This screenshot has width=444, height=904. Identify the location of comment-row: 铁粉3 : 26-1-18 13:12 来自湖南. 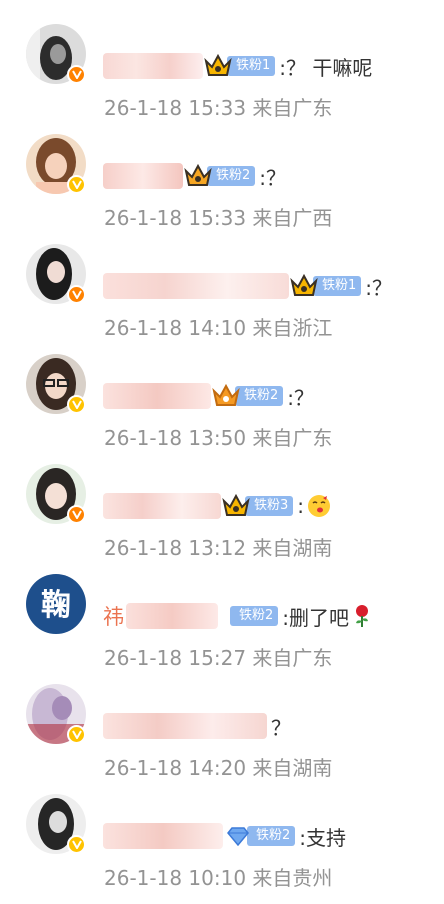
(222, 519).